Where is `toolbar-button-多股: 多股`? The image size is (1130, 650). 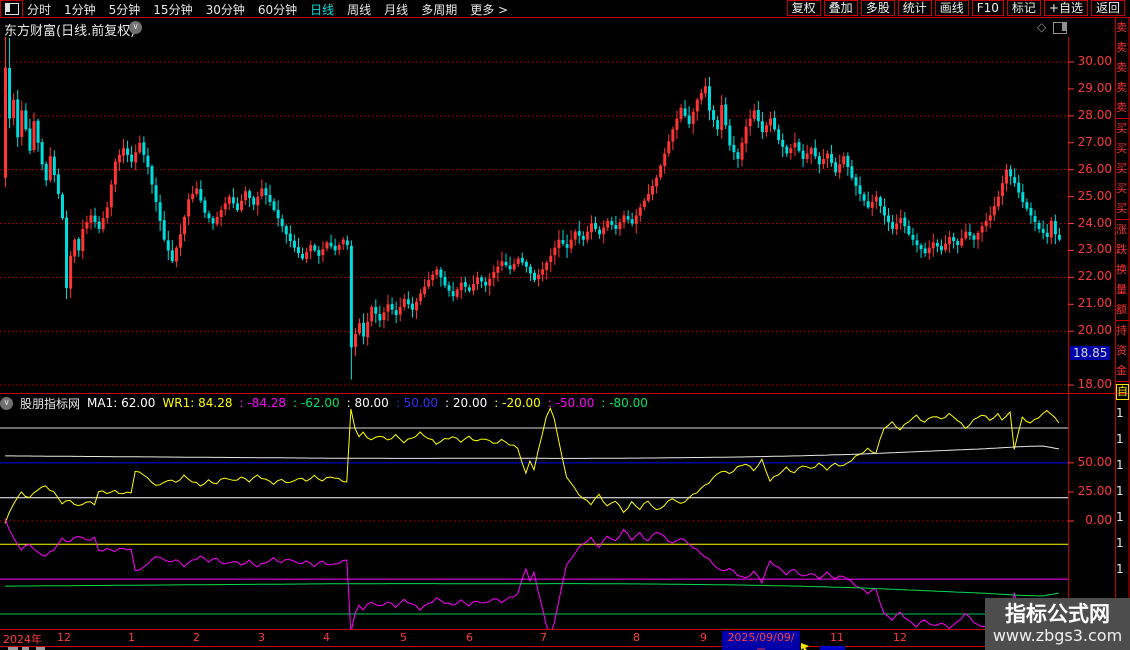
toolbar-button-多股: 多股 is located at coordinates (877, 8).